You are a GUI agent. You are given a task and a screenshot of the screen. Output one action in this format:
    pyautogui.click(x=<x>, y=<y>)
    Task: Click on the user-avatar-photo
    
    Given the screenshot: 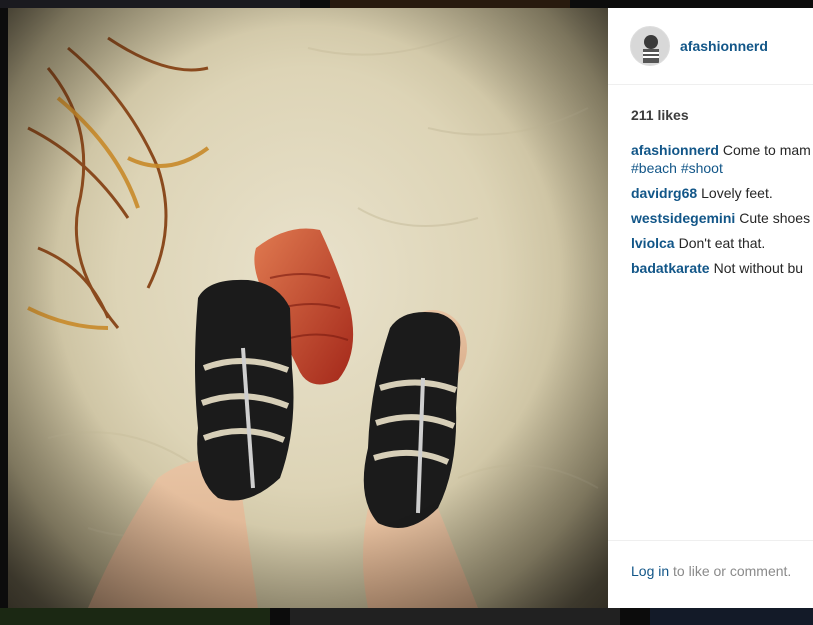 What is the action you would take?
    pyautogui.click(x=650, y=46)
    